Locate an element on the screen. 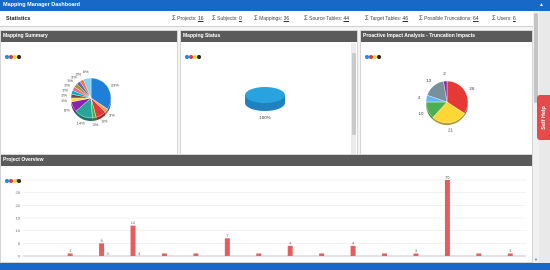 This screenshot has width=550, height=270. collapse-icon: ▲ is located at coordinates (541, 5).